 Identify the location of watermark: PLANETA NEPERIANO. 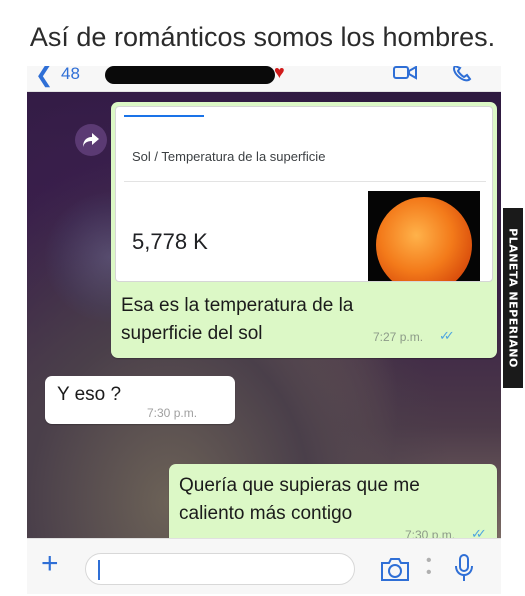
(513, 298).